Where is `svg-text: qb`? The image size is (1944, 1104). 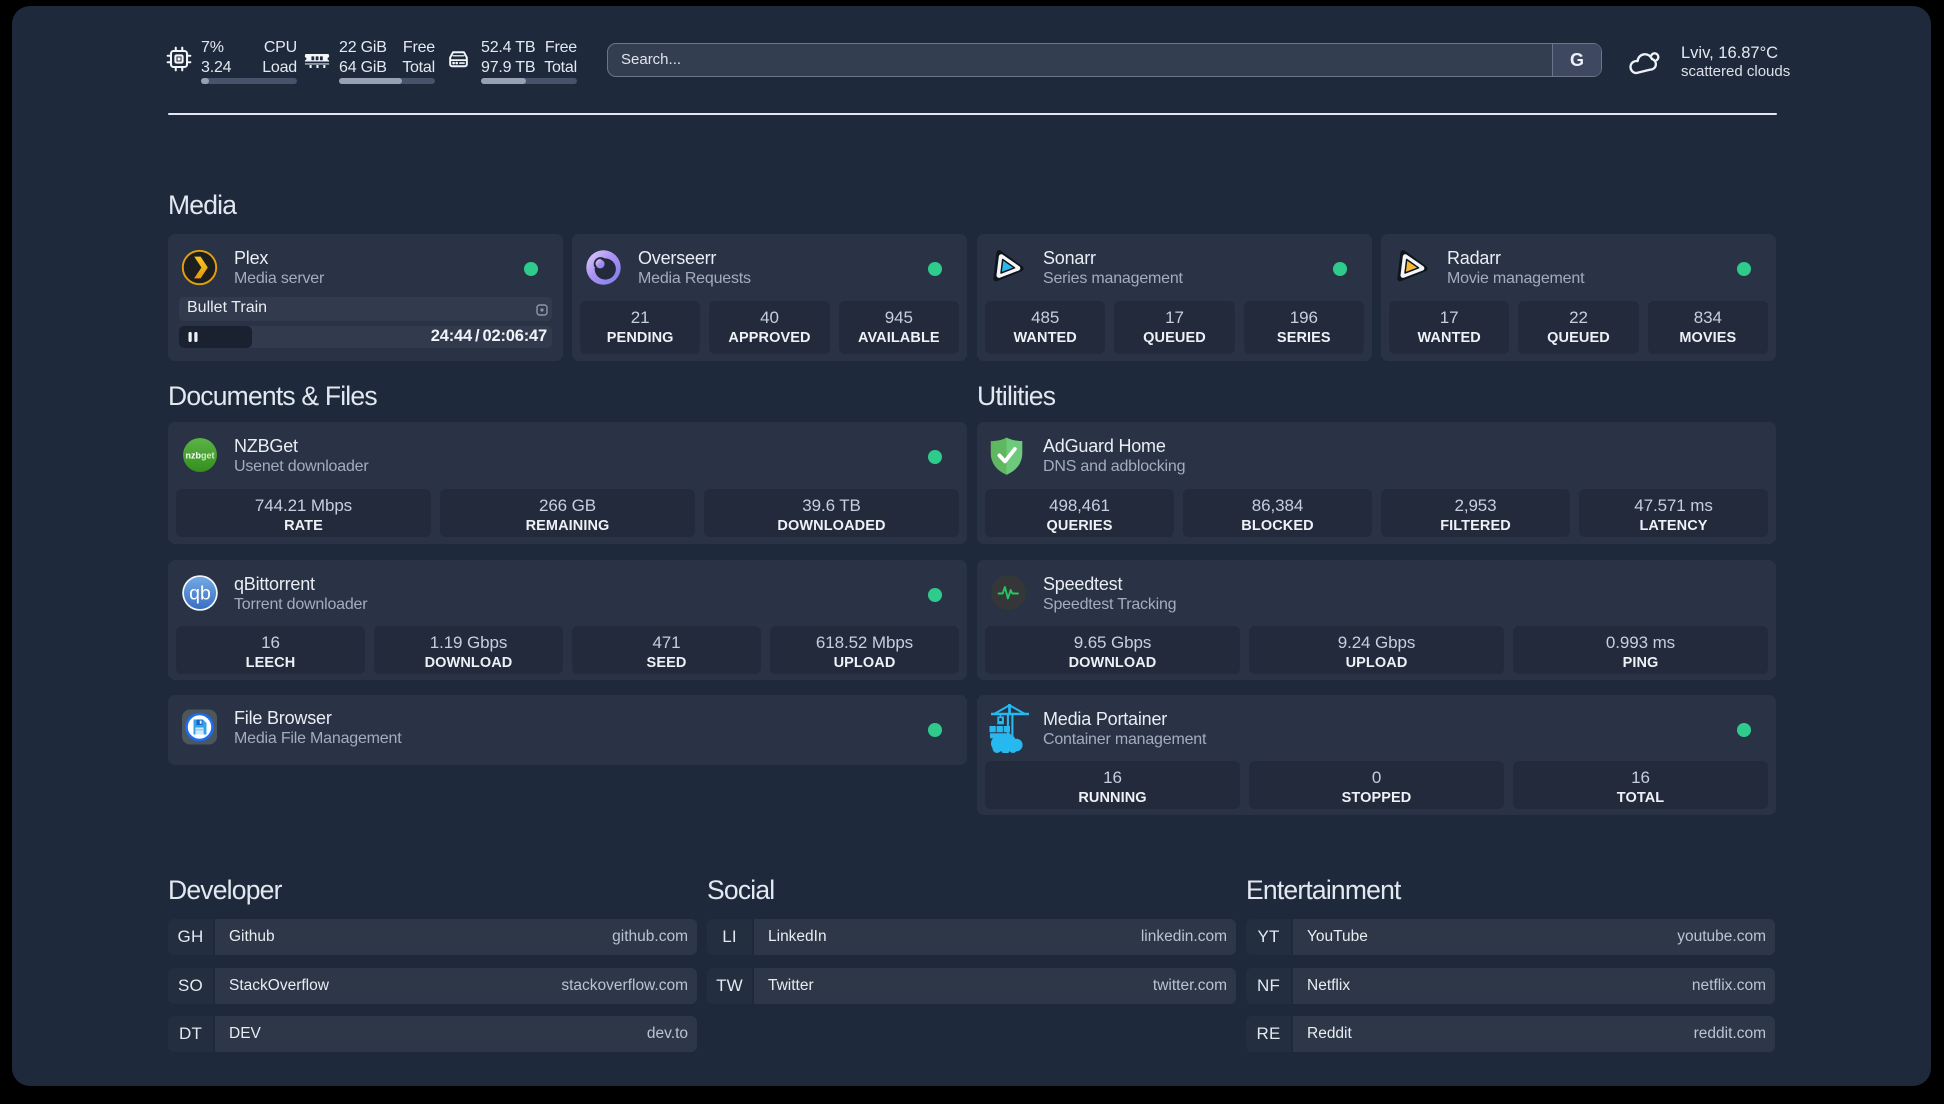
svg-text: qb is located at coordinates (200, 594).